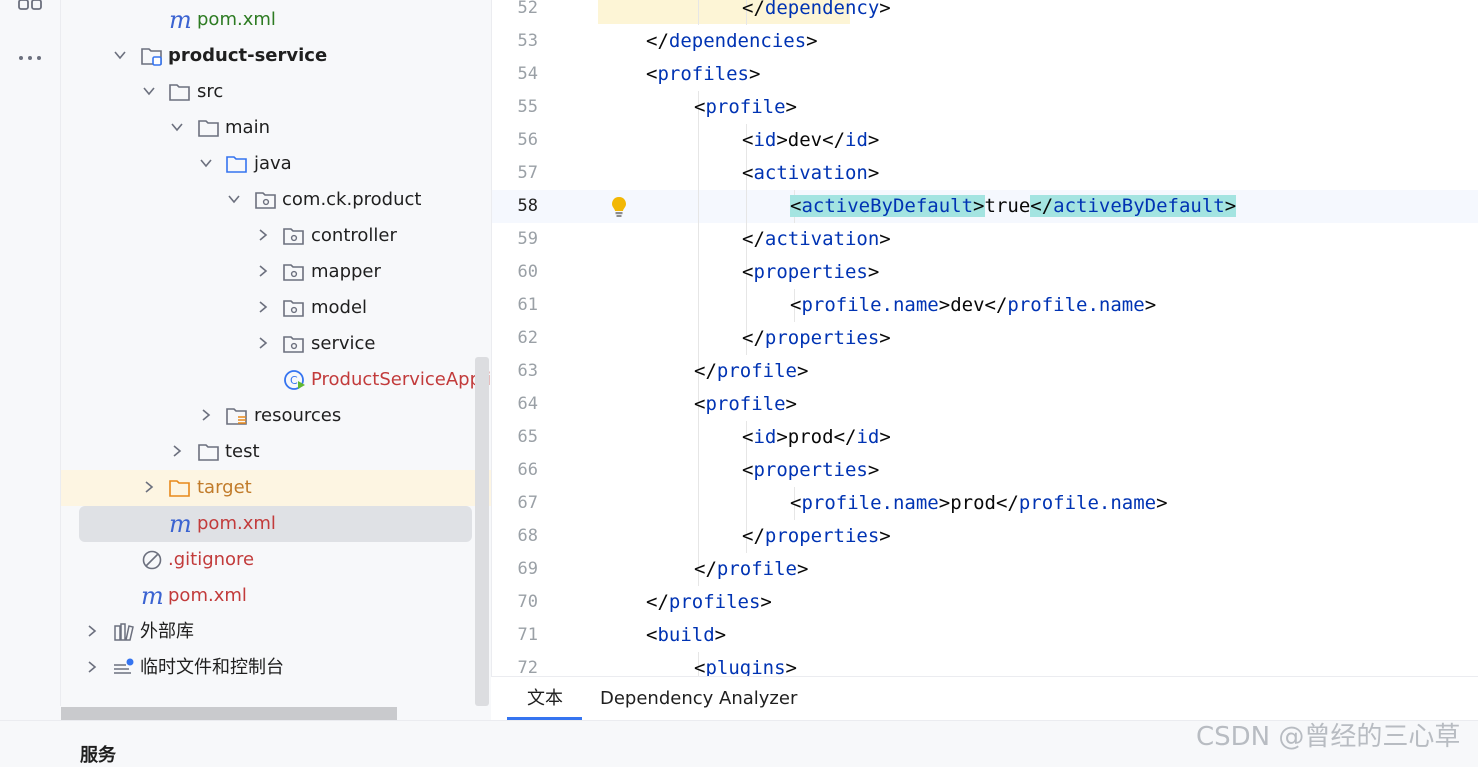  Describe the element at coordinates (276, 416) in the screenshot. I see `tree-row: resources` at that location.